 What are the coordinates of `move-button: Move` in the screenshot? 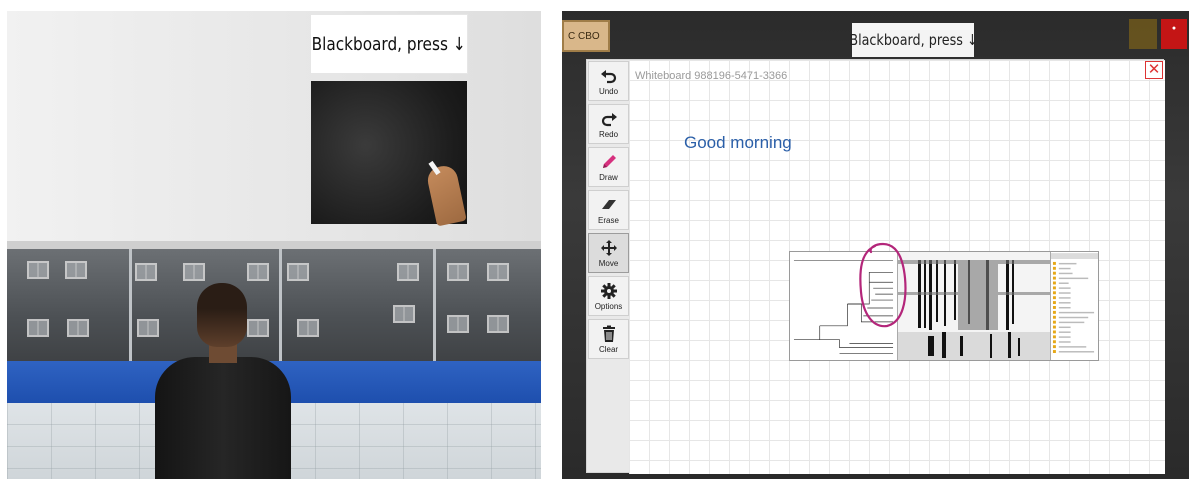 It's located at (608, 253).